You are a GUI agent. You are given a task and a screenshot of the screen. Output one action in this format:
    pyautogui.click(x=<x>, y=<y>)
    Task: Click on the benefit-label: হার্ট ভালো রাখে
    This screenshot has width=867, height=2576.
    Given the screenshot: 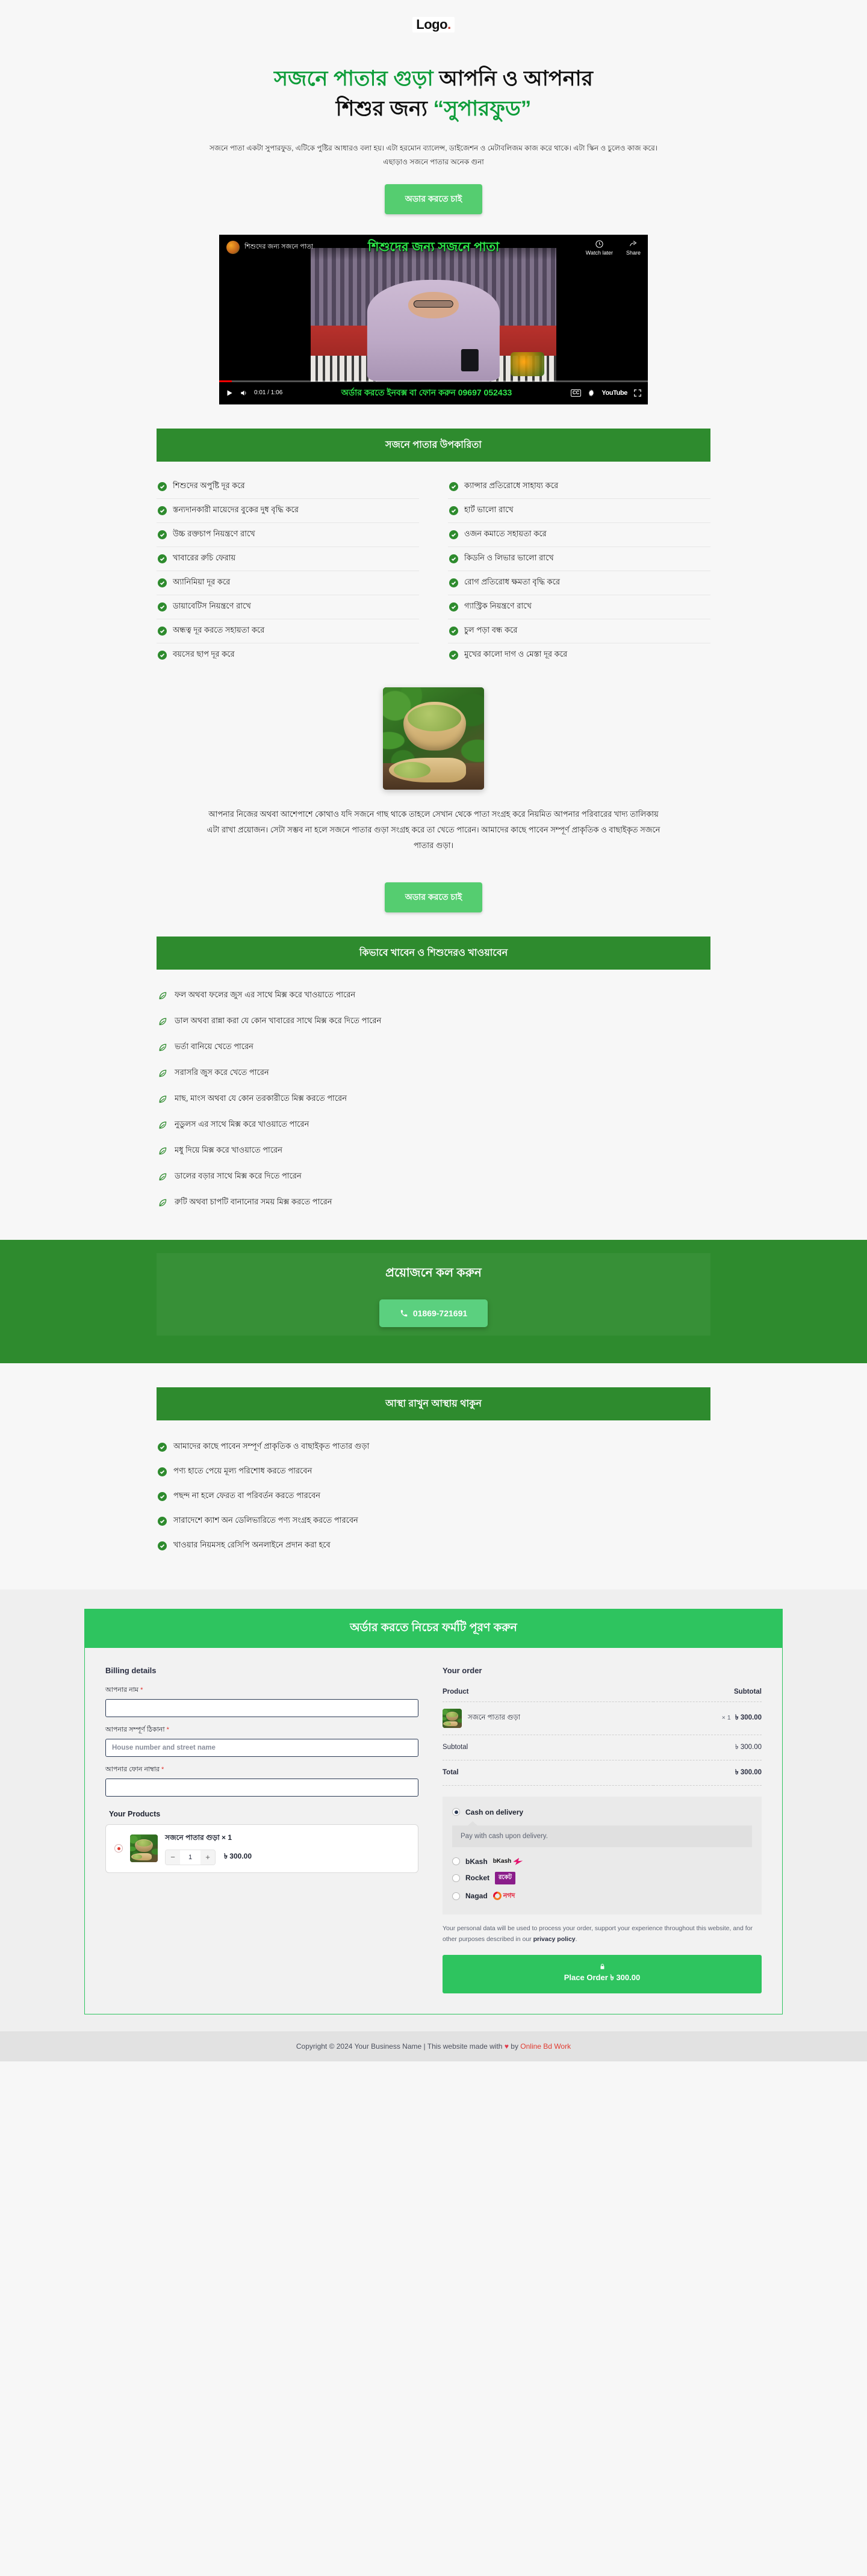 What is the action you would take?
    pyautogui.click(x=489, y=509)
    